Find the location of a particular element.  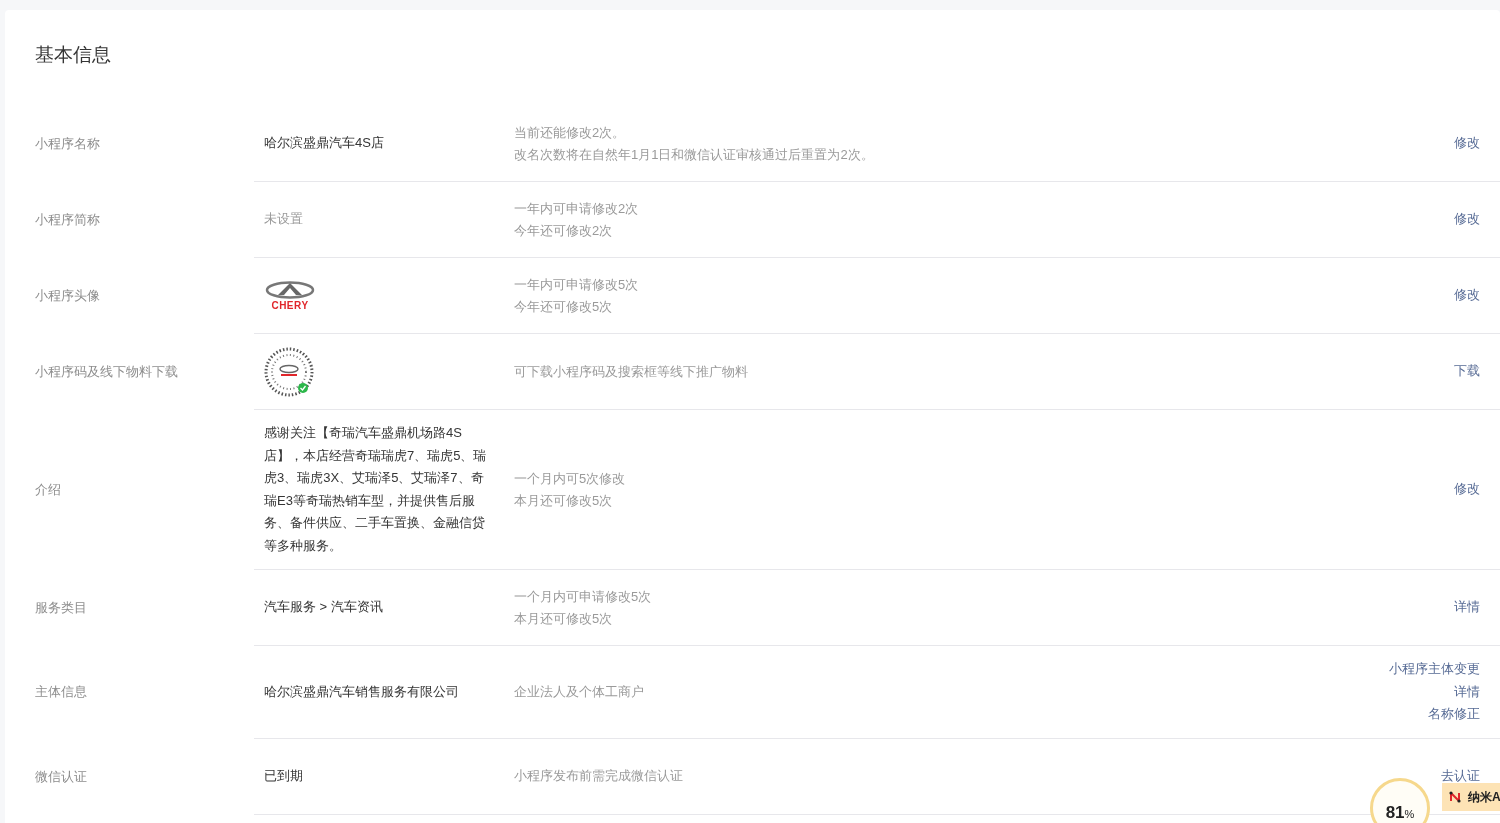

action-link: 下载 is located at coordinates (1467, 371).